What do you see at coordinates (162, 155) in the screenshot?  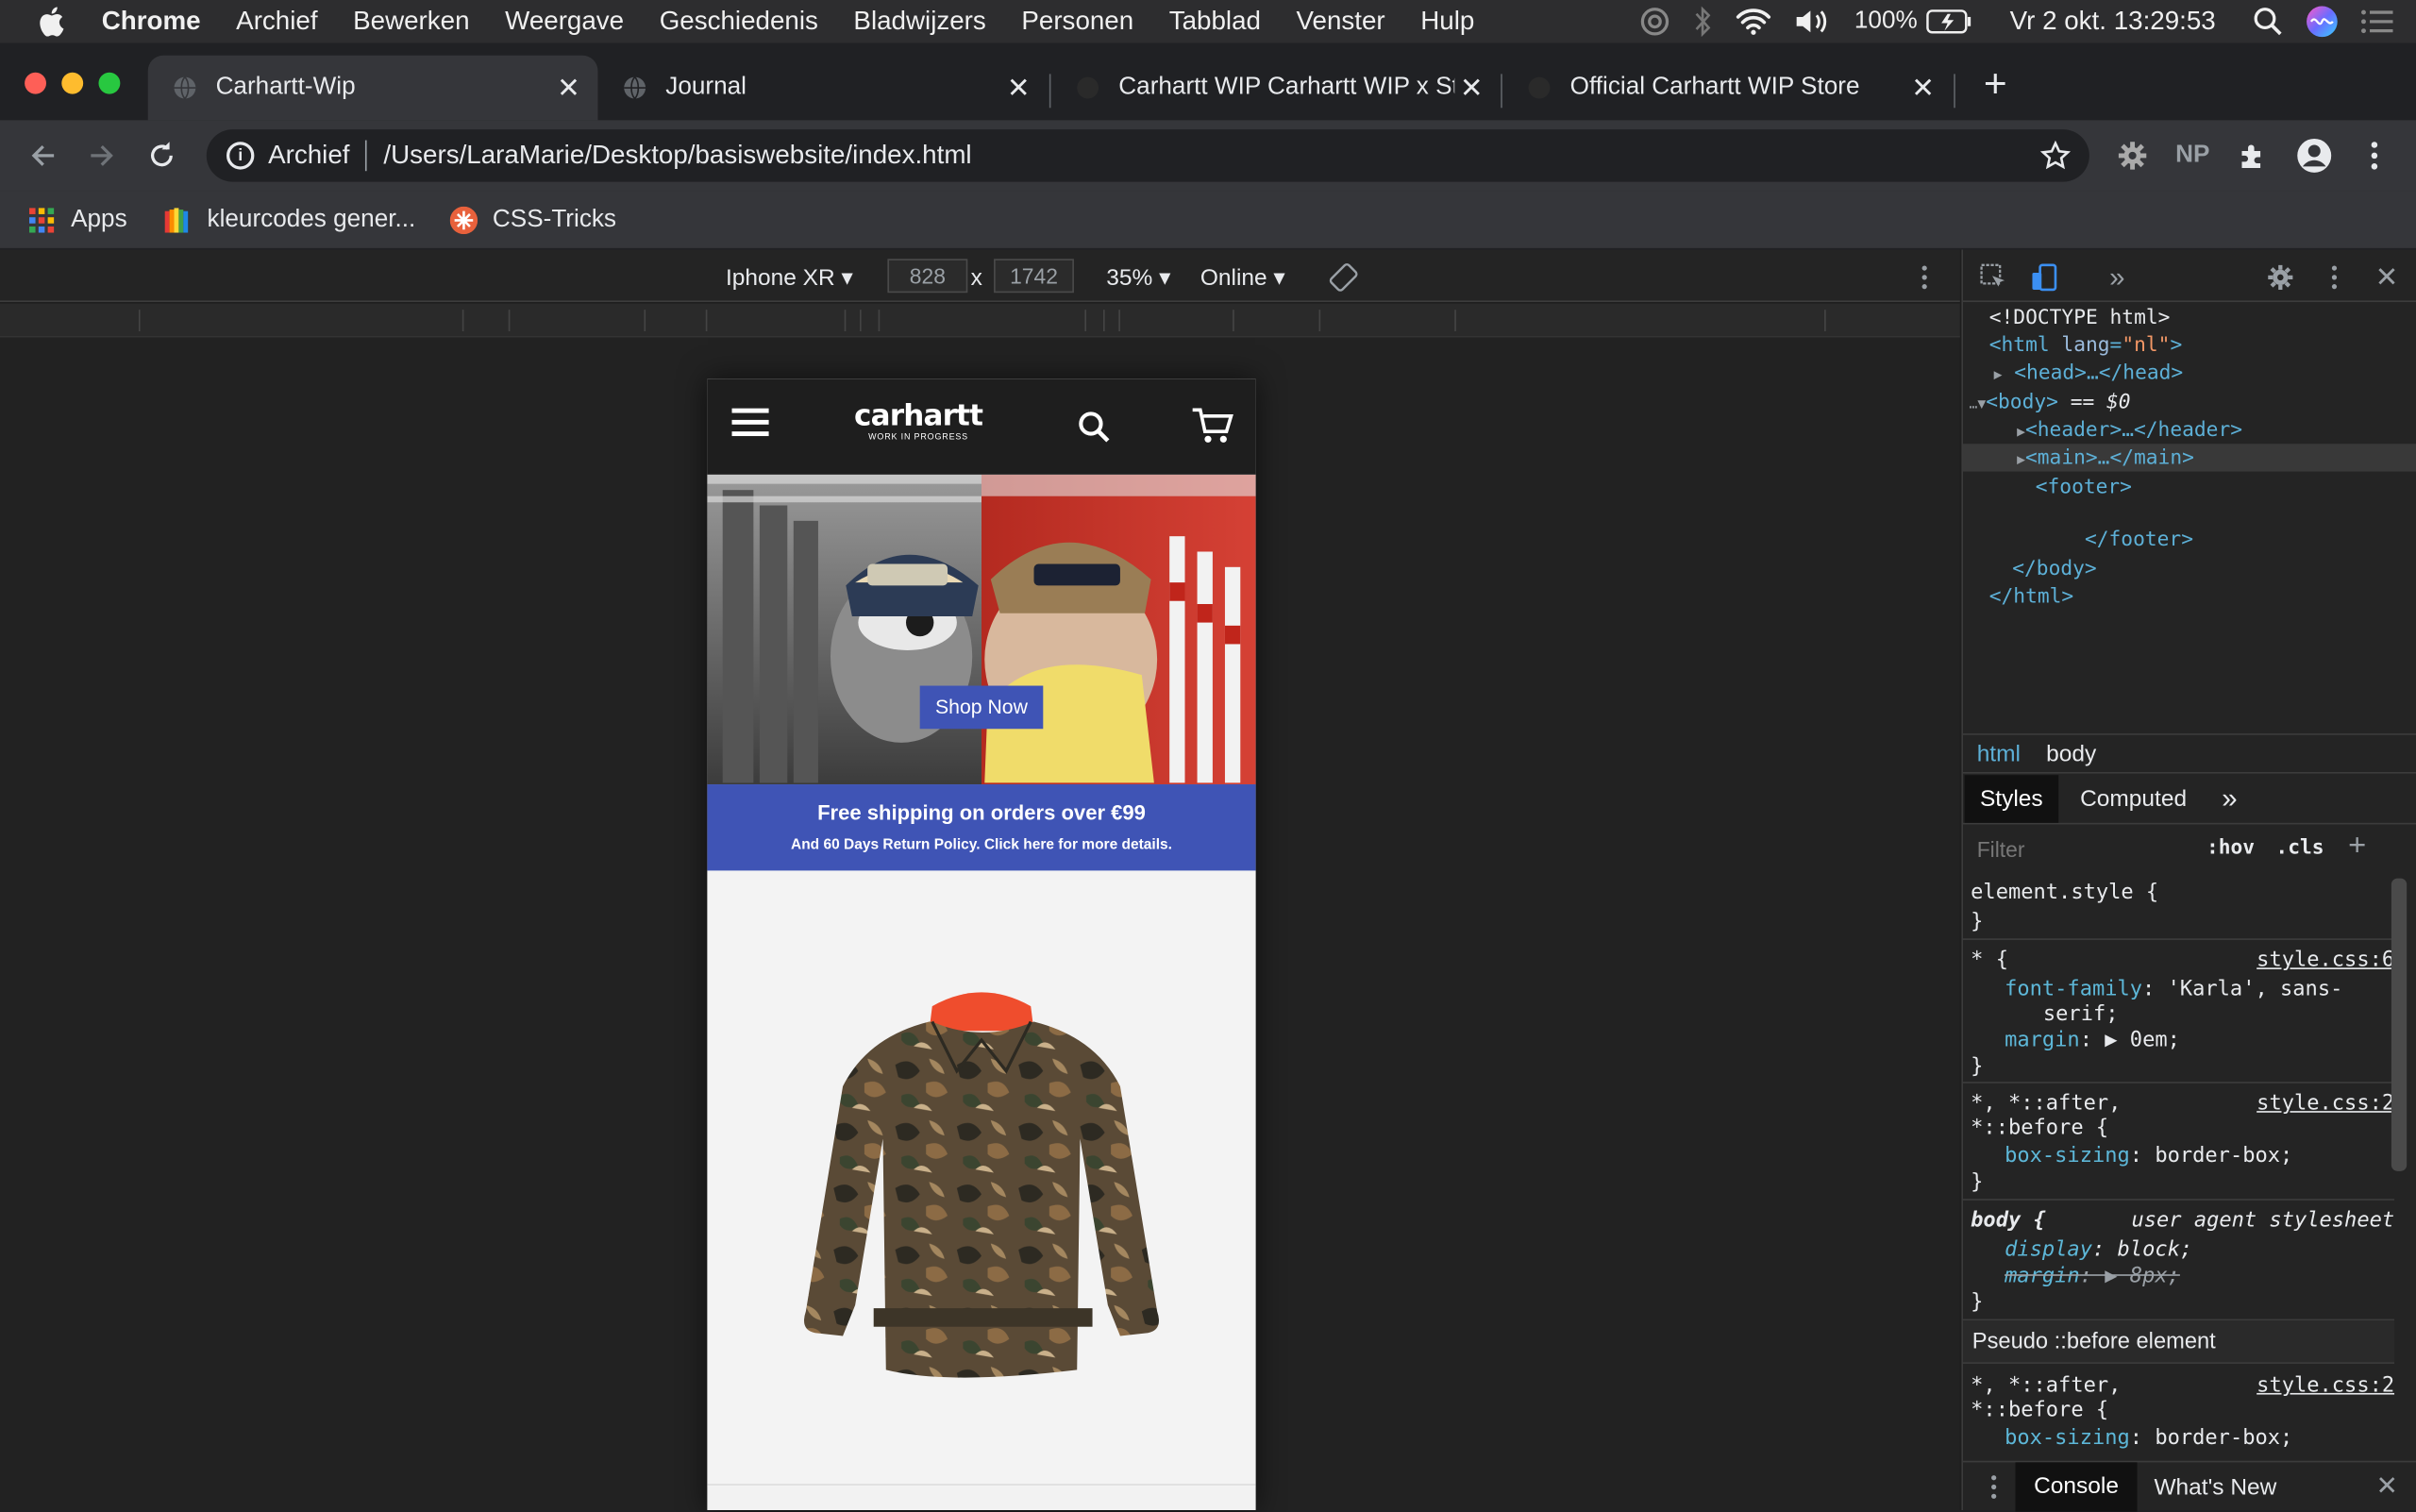 I see `reload-icon` at bounding box center [162, 155].